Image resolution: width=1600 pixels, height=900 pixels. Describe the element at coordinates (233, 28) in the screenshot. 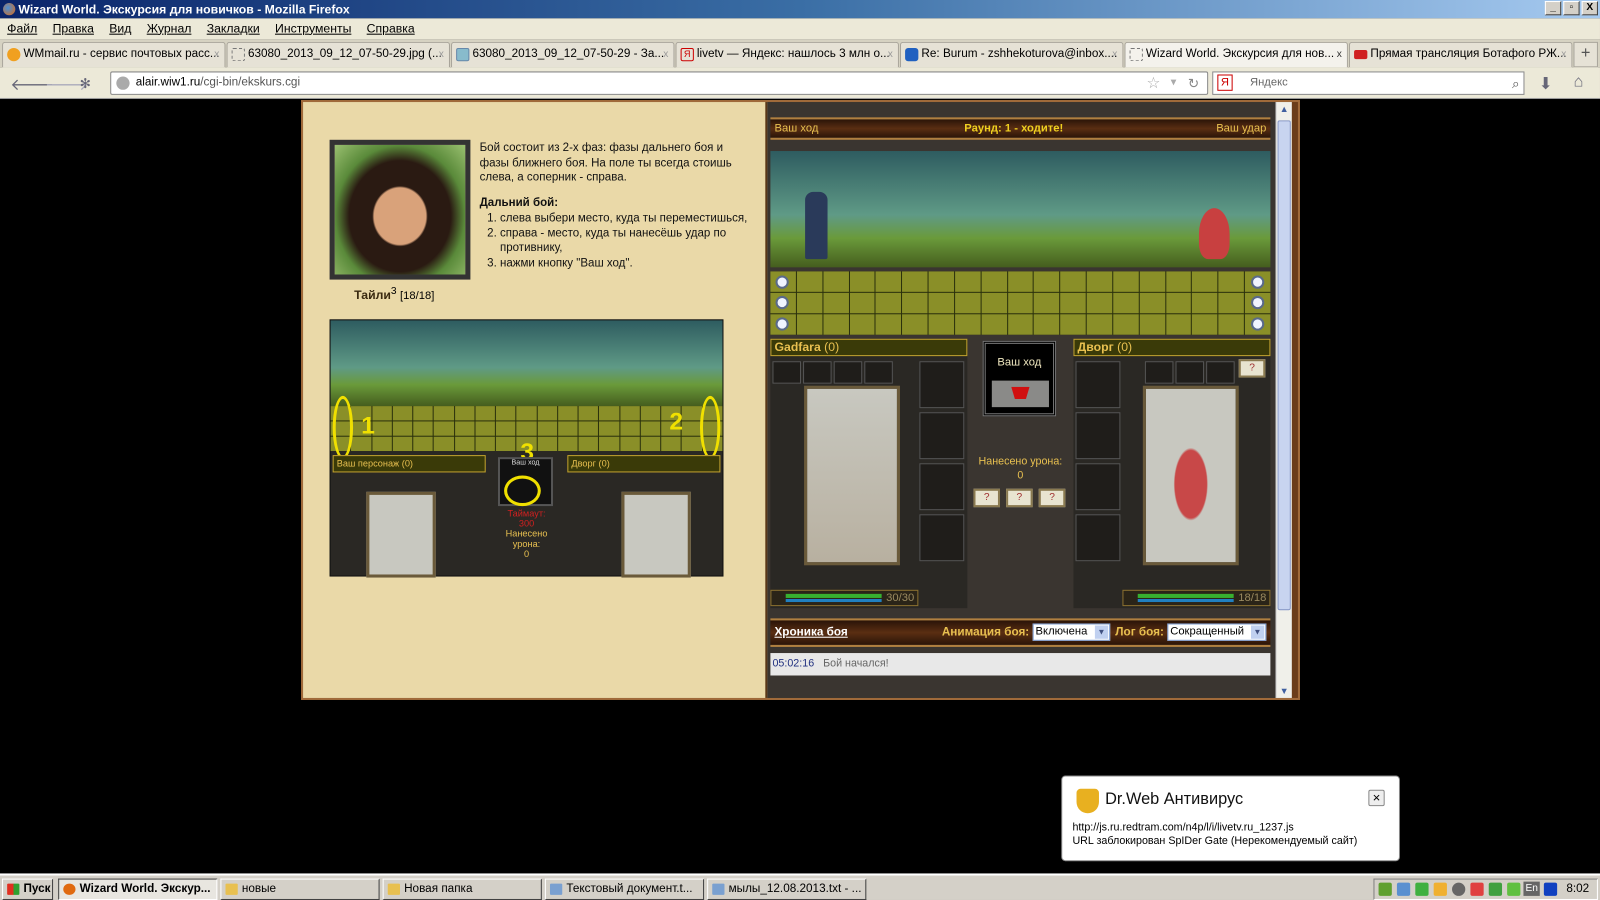

I see `menu-bookmarks: Закладки` at that location.